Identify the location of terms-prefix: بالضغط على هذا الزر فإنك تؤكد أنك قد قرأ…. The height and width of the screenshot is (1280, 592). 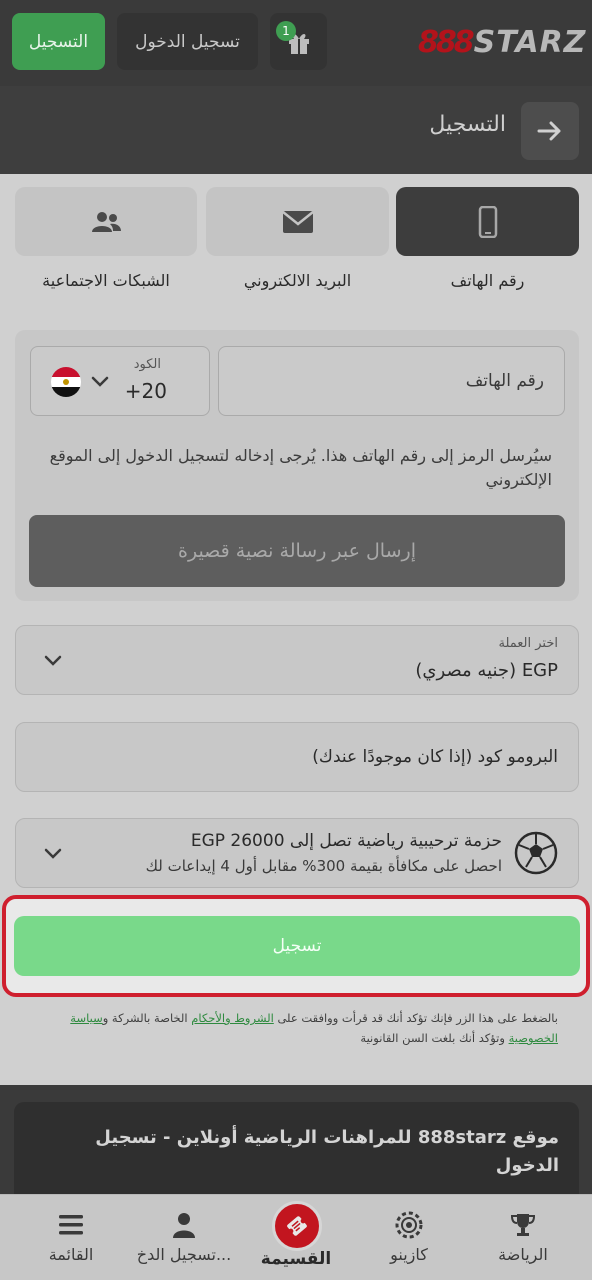
(417, 1018).